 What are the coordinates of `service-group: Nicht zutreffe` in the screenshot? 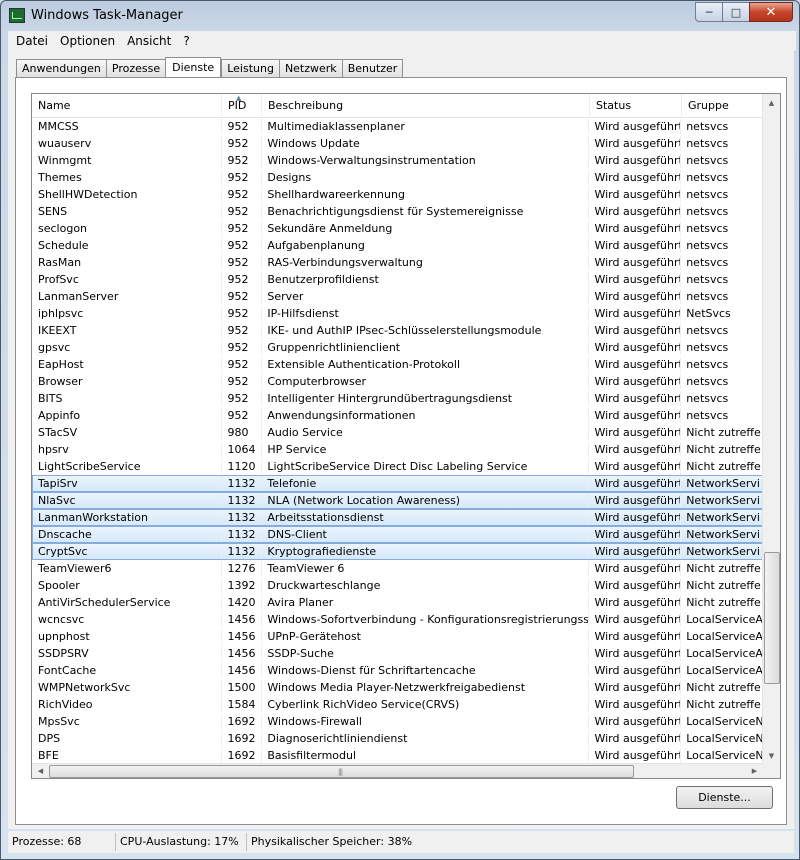 It's located at (723, 432).